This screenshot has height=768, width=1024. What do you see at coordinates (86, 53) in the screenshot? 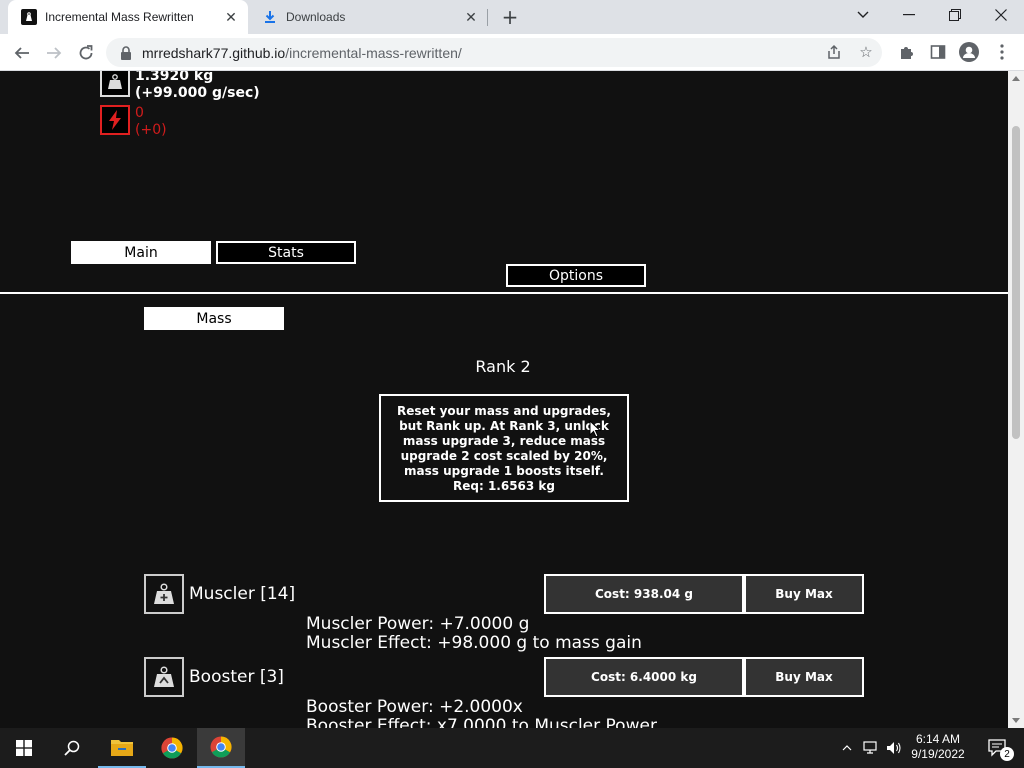
I see `reload-icon` at bounding box center [86, 53].